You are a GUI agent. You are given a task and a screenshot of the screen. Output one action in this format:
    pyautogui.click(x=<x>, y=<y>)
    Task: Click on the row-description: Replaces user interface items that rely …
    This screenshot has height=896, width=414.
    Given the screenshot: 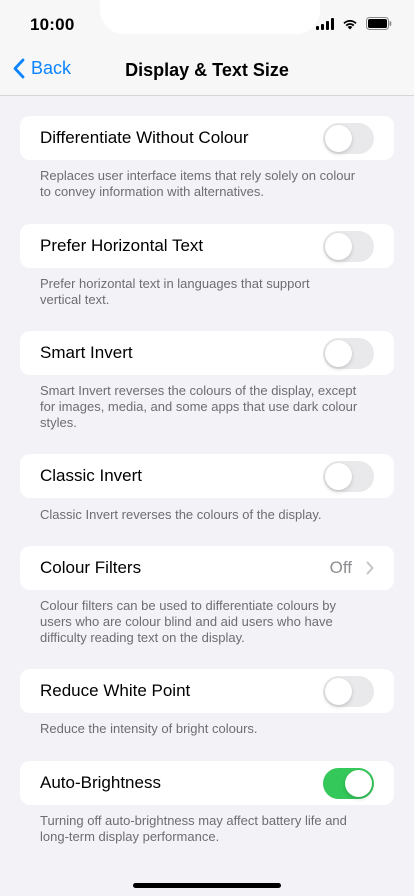 What is the action you would take?
    pyautogui.click(x=198, y=183)
    